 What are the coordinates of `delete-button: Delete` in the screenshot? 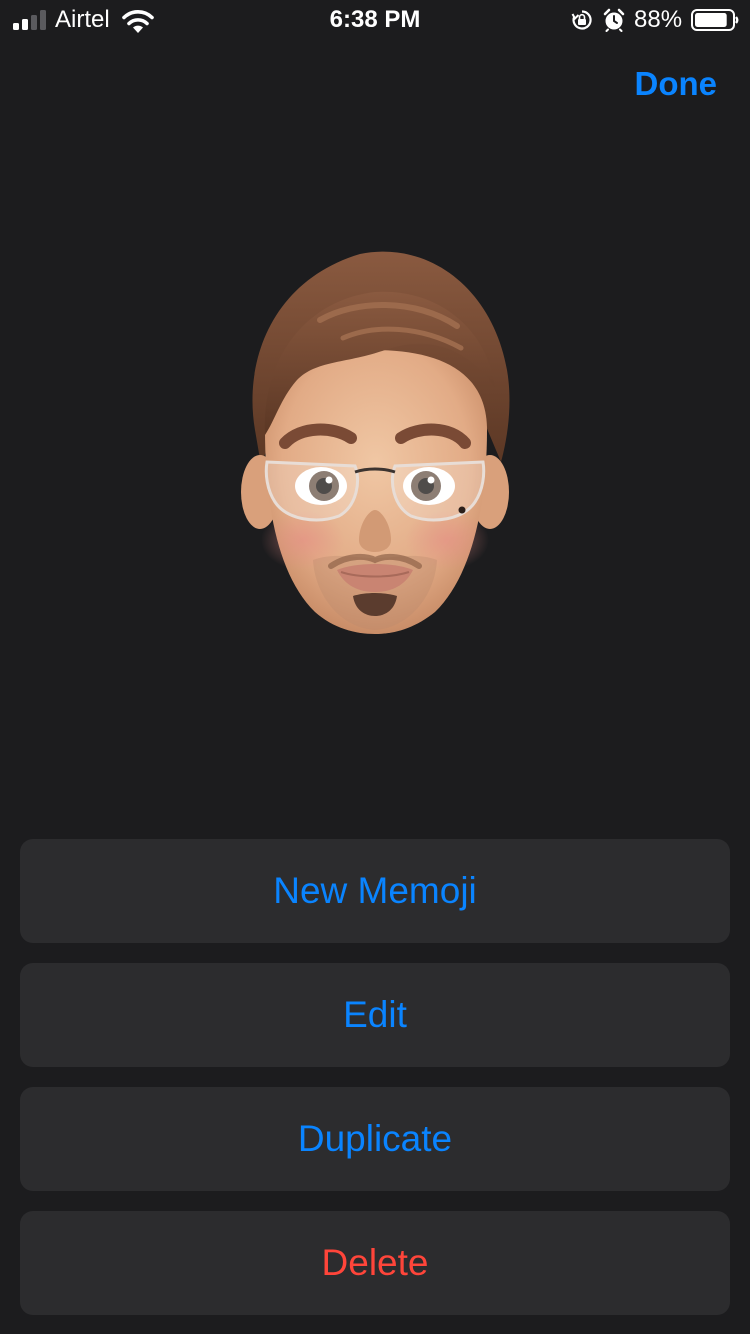 It's located at (375, 1263).